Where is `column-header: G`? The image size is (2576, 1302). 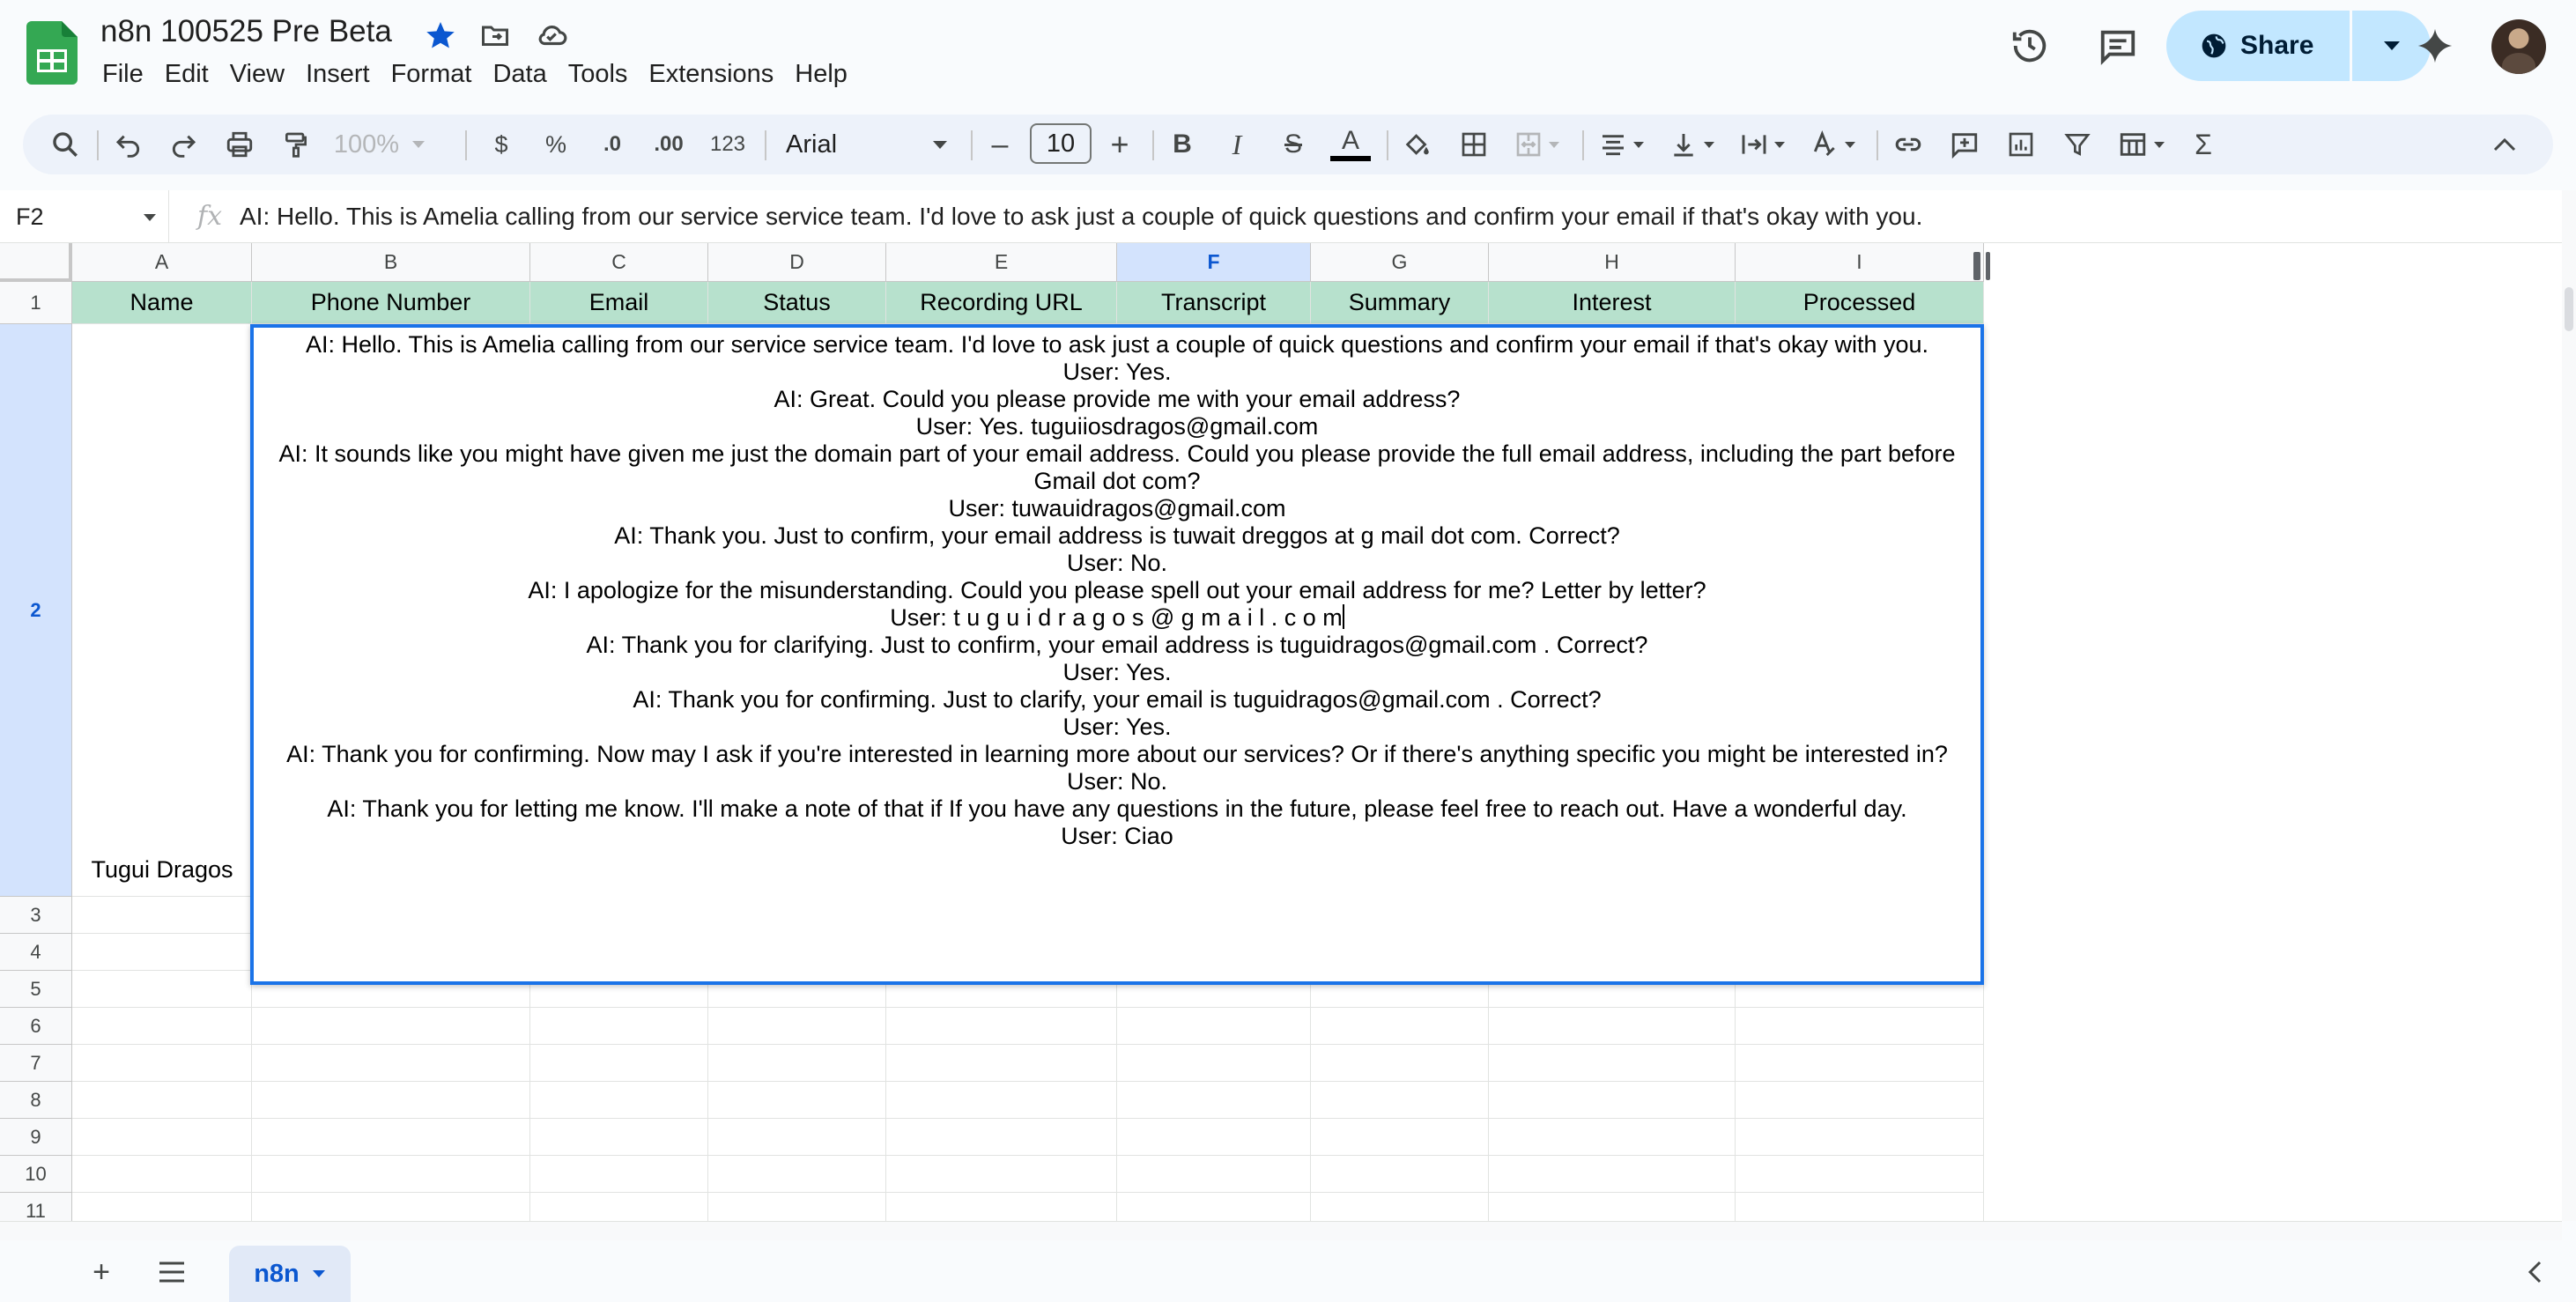
column-header: G is located at coordinates (1400, 262).